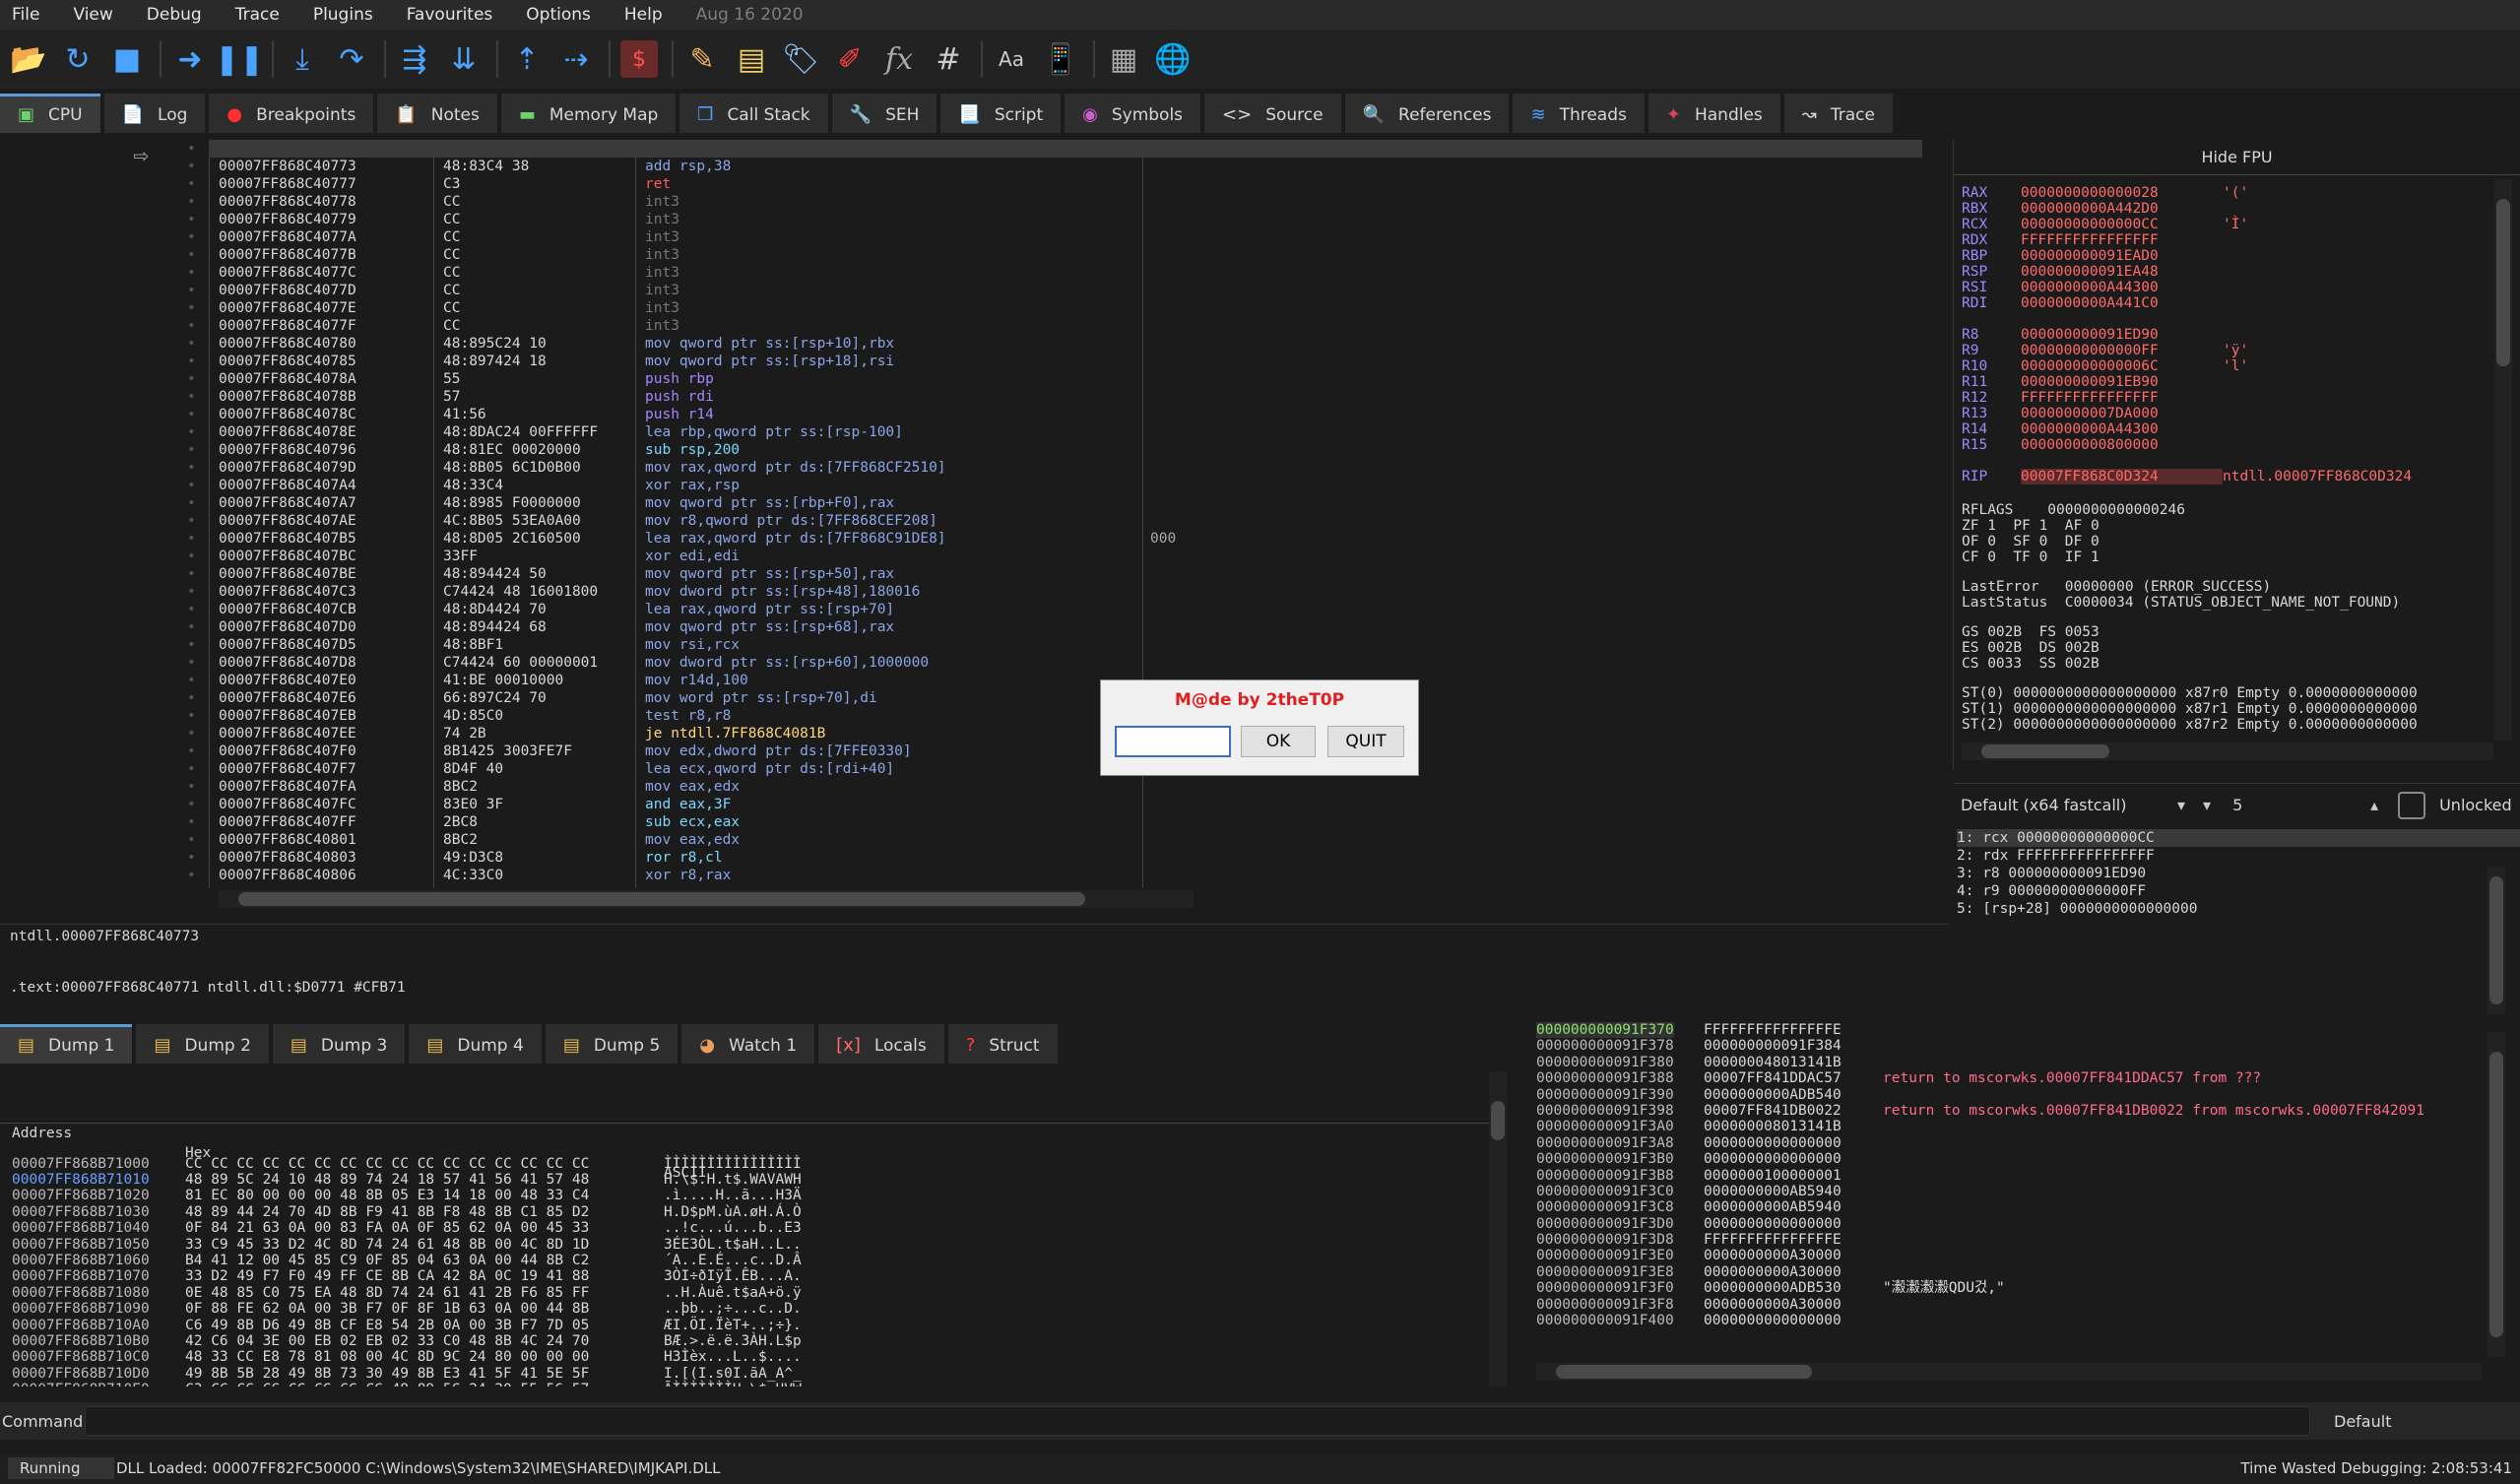 The height and width of the screenshot is (1484, 2520). What do you see at coordinates (588, 379) in the screenshot?
I see `disasm-row: • 00007FF868C4078A 55 push rbp` at bounding box center [588, 379].